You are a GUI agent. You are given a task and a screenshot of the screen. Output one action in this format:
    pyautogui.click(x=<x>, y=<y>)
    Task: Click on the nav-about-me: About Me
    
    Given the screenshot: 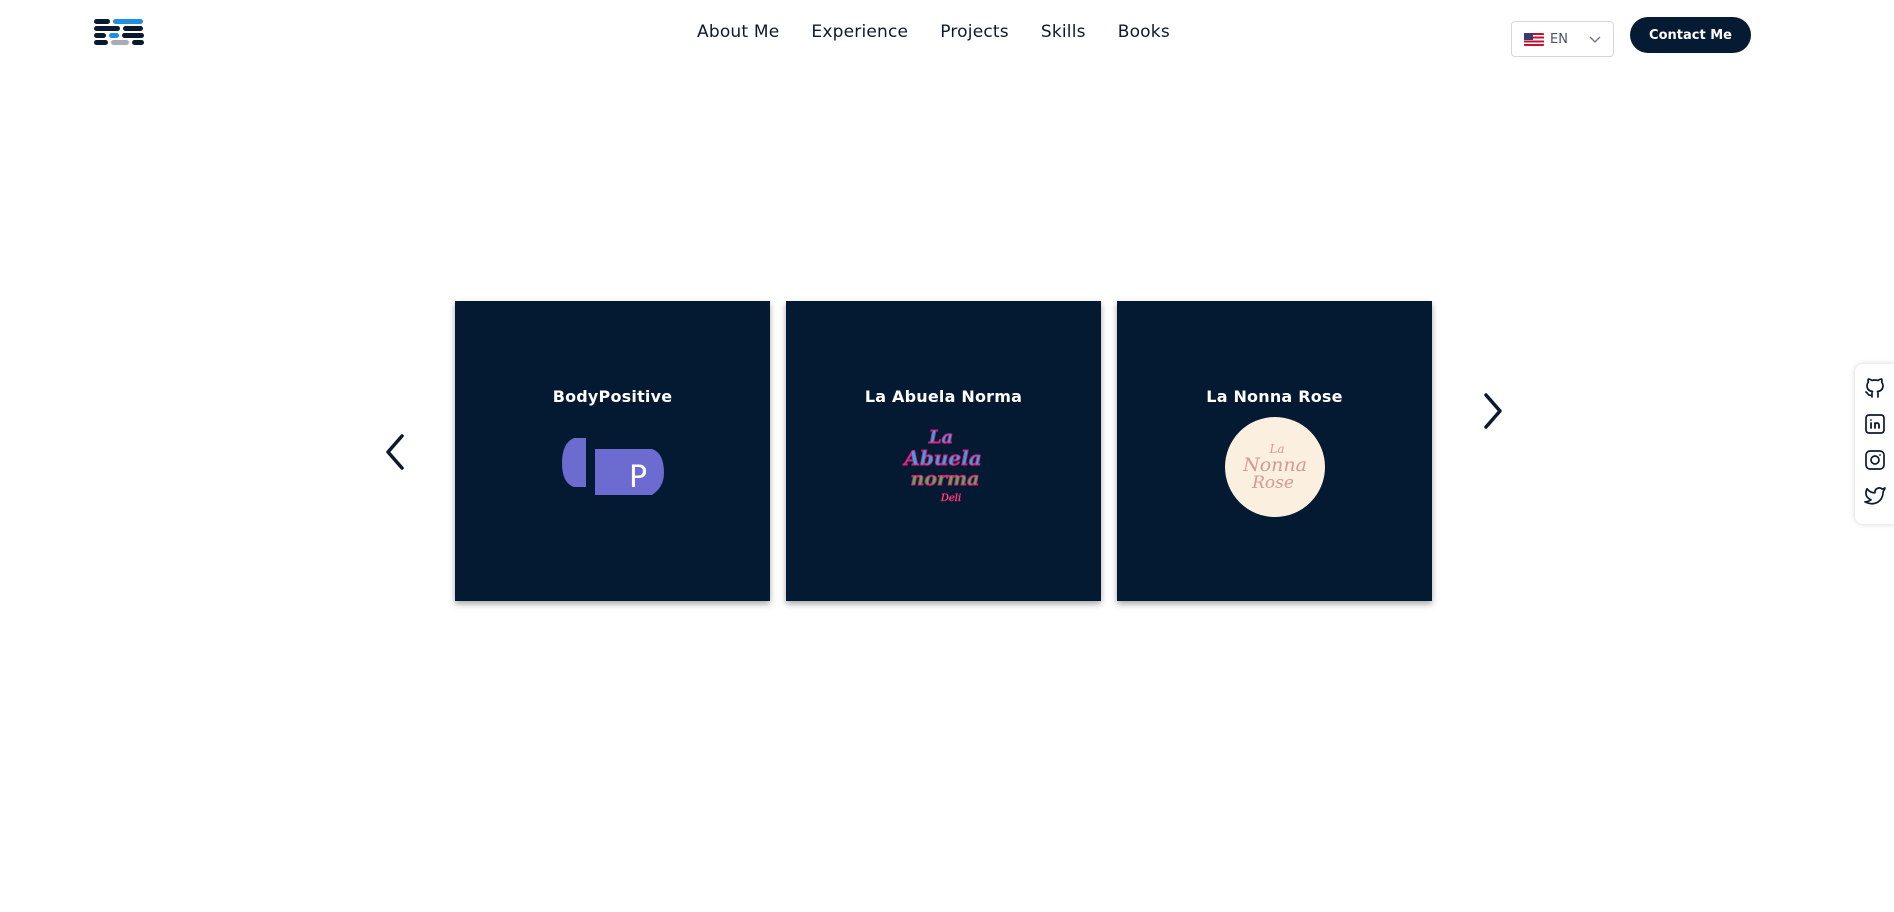 What is the action you would take?
    pyautogui.click(x=738, y=32)
    